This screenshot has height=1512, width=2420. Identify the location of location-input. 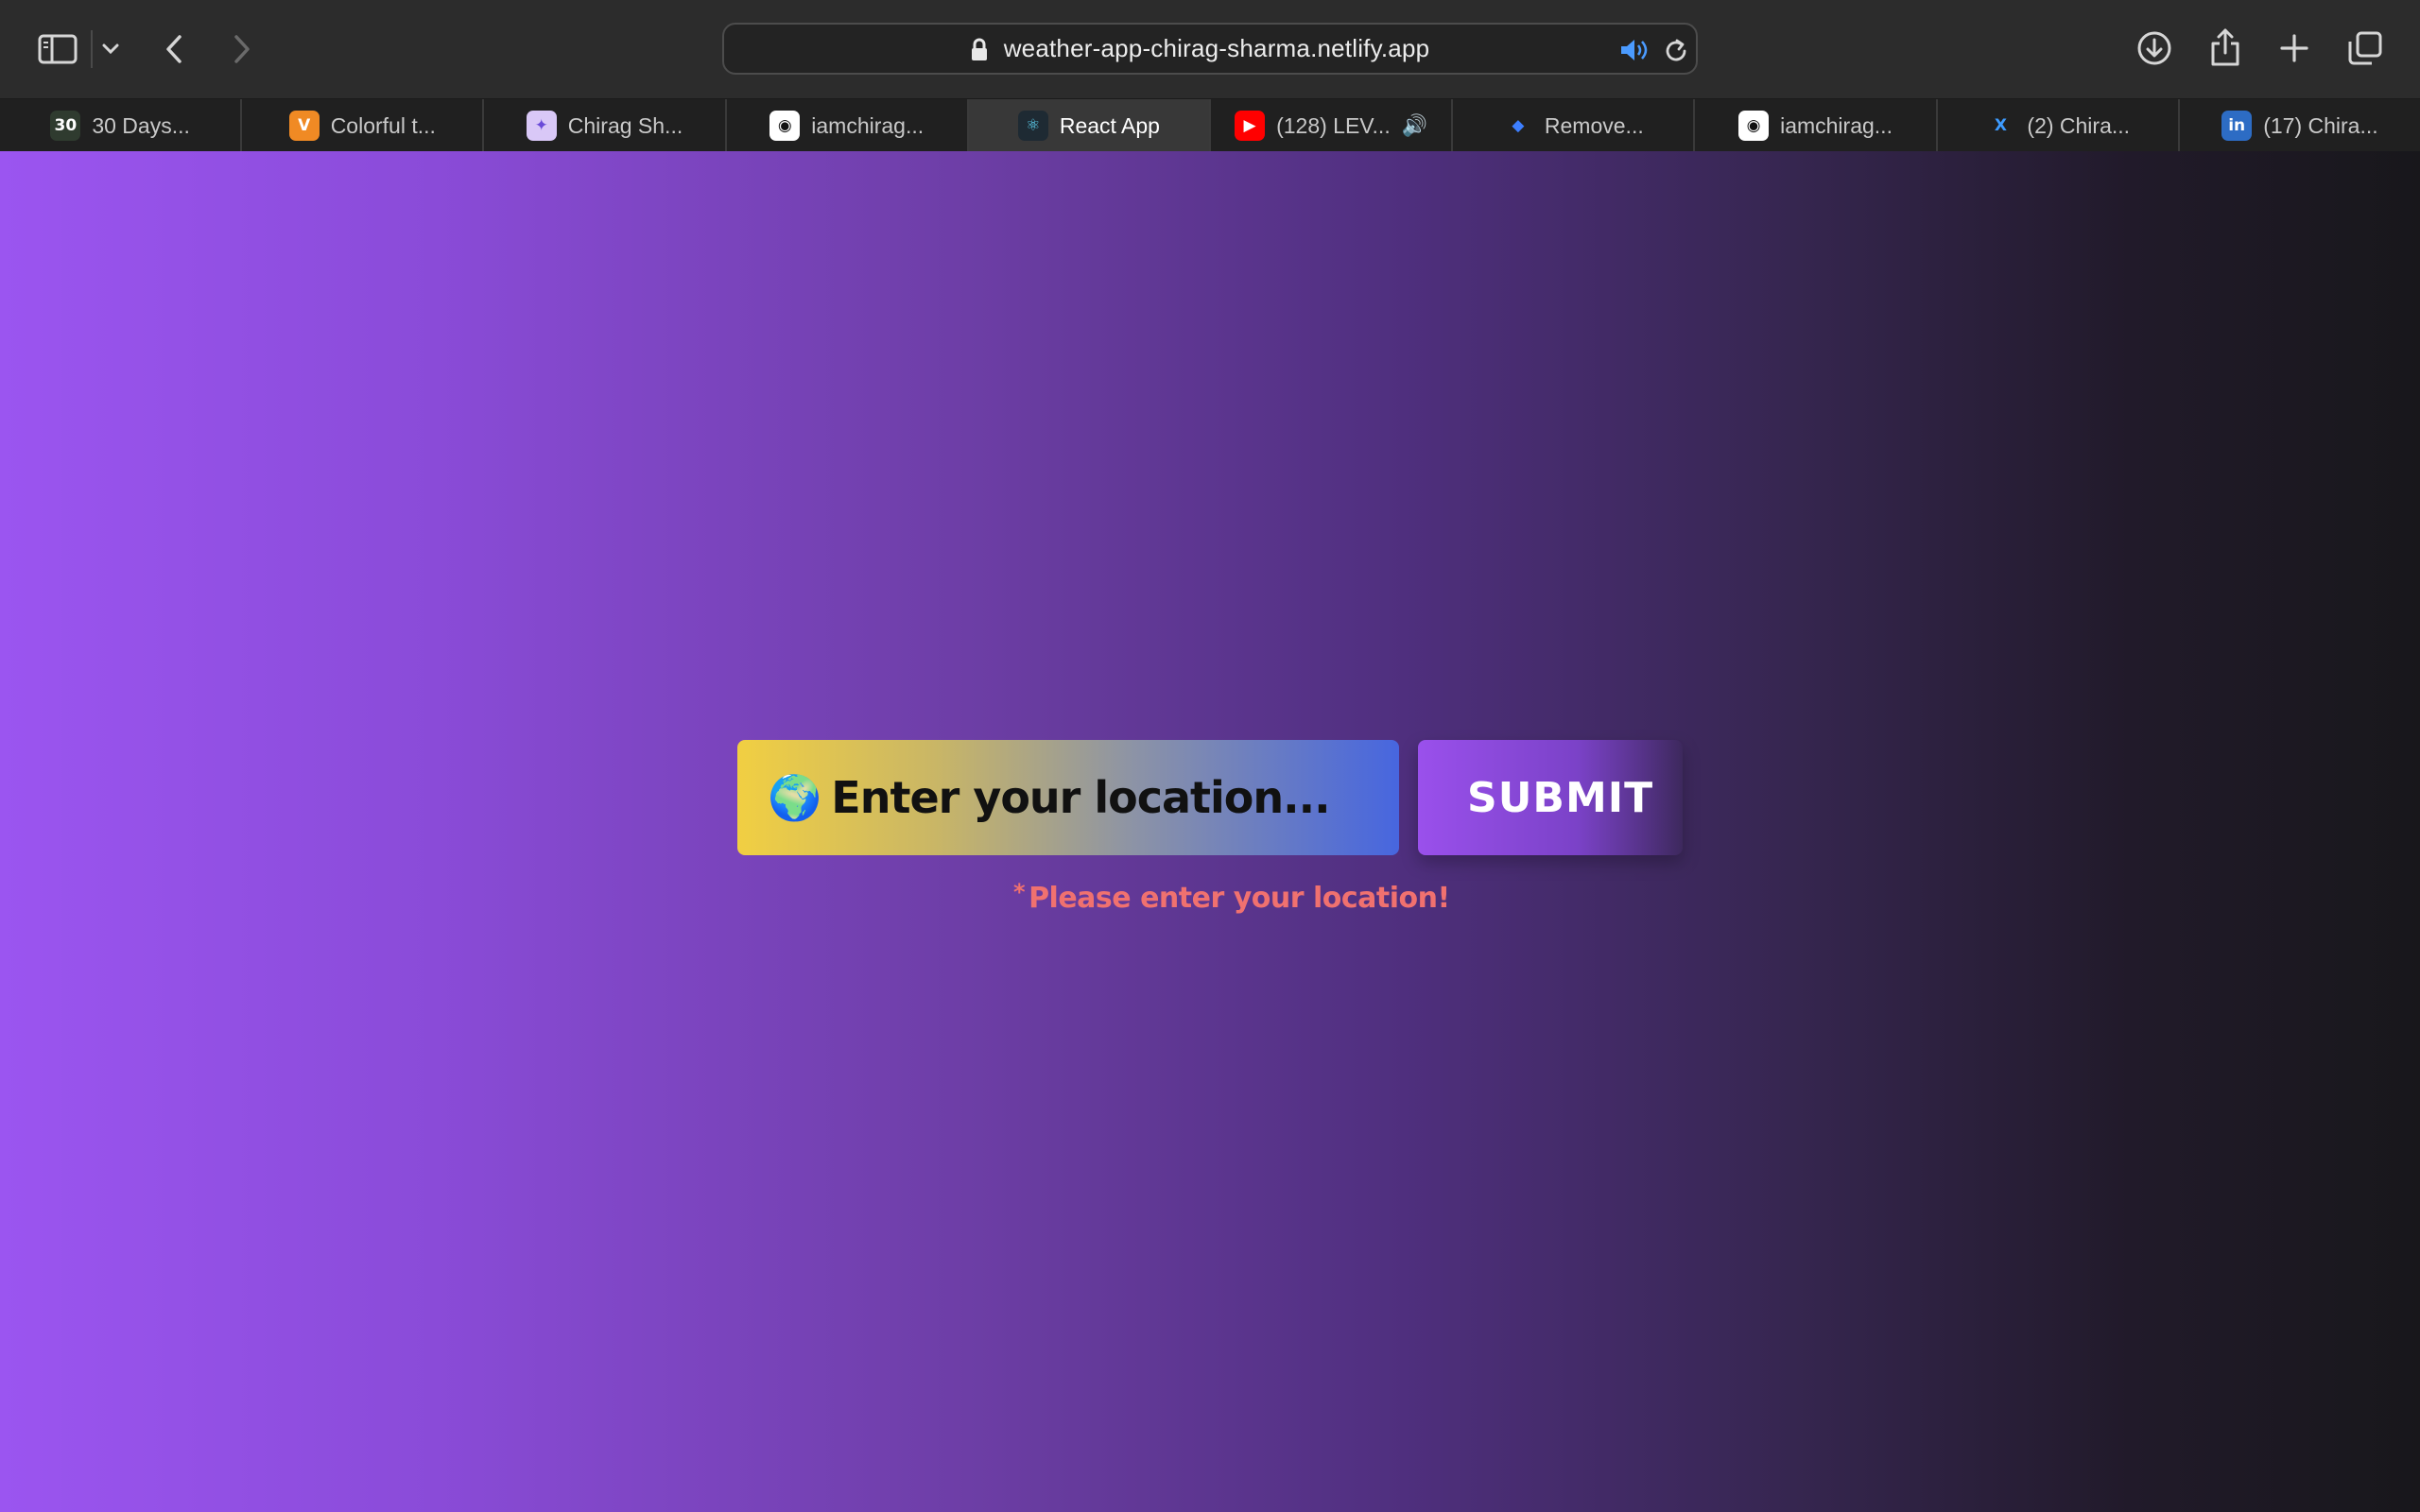
(1096, 797).